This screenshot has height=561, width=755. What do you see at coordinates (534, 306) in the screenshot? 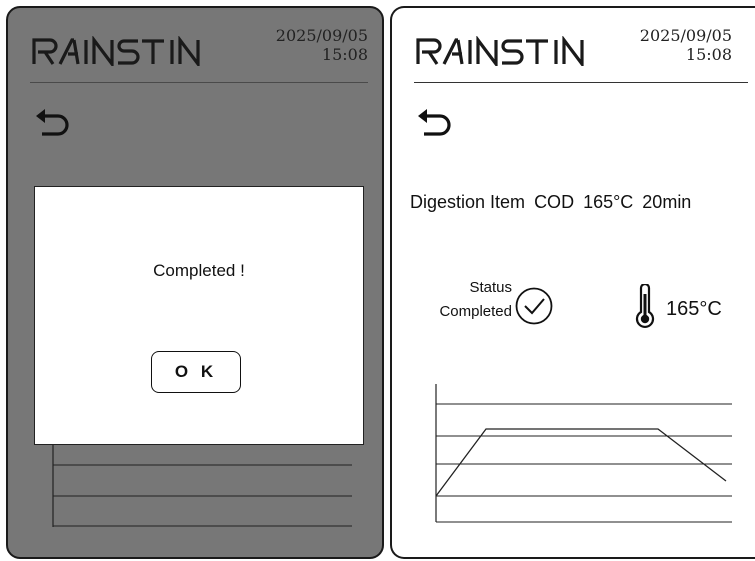
I see `check-circle-icon` at bounding box center [534, 306].